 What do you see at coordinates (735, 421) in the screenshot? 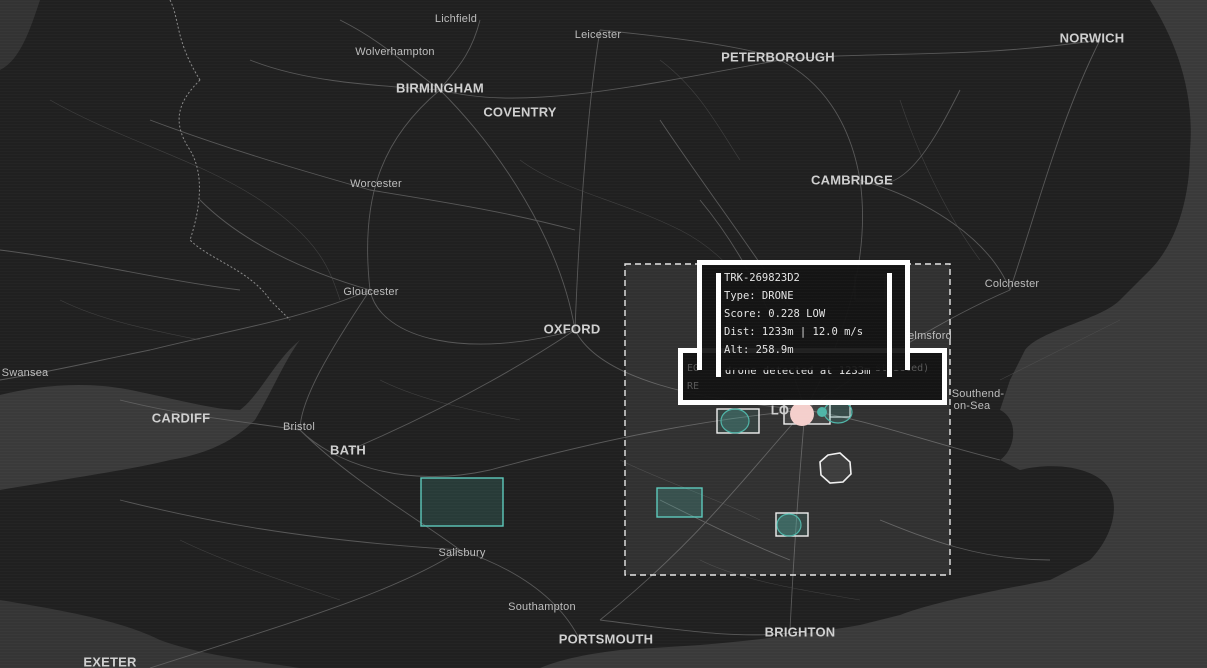
I see `zone-west-london-circle` at bounding box center [735, 421].